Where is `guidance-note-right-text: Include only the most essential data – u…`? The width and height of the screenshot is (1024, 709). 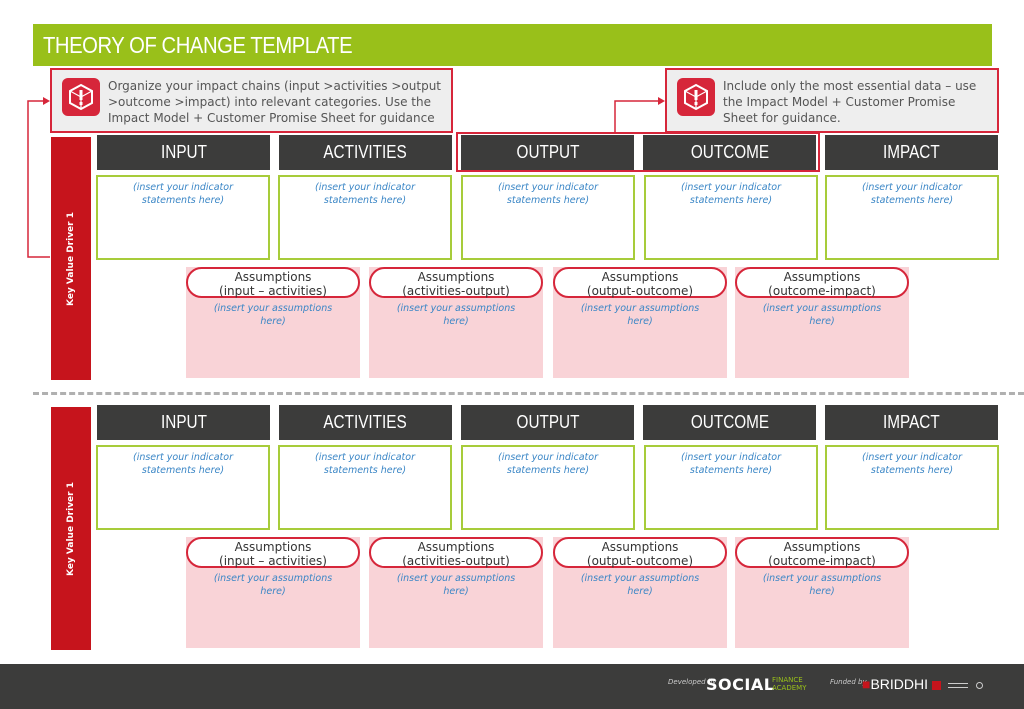
guidance-note-right-text: Include only the most essential data – u… is located at coordinates (850, 102).